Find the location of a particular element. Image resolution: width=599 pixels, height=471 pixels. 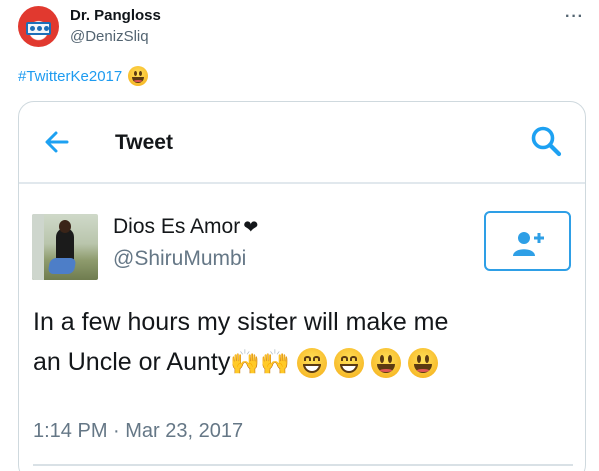

follow-button is located at coordinates (527, 241).